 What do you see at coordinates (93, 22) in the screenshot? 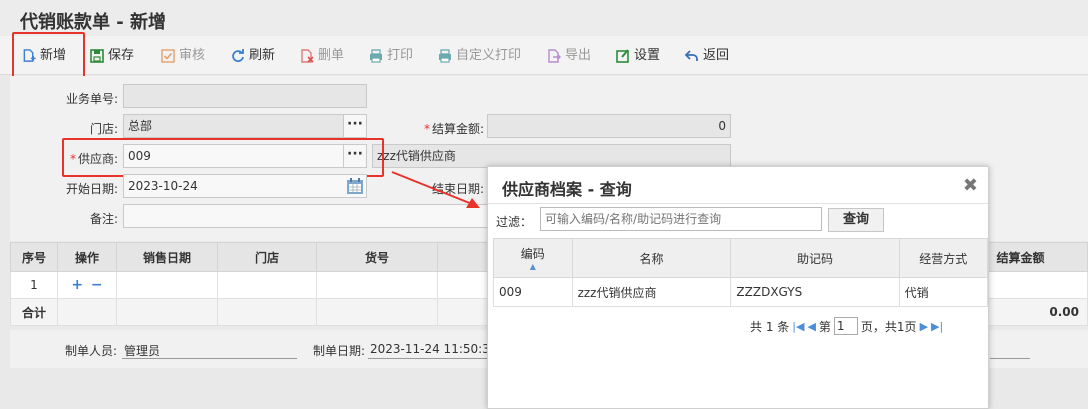
I see `page-title: 代销账款单 - 新增` at bounding box center [93, 22].